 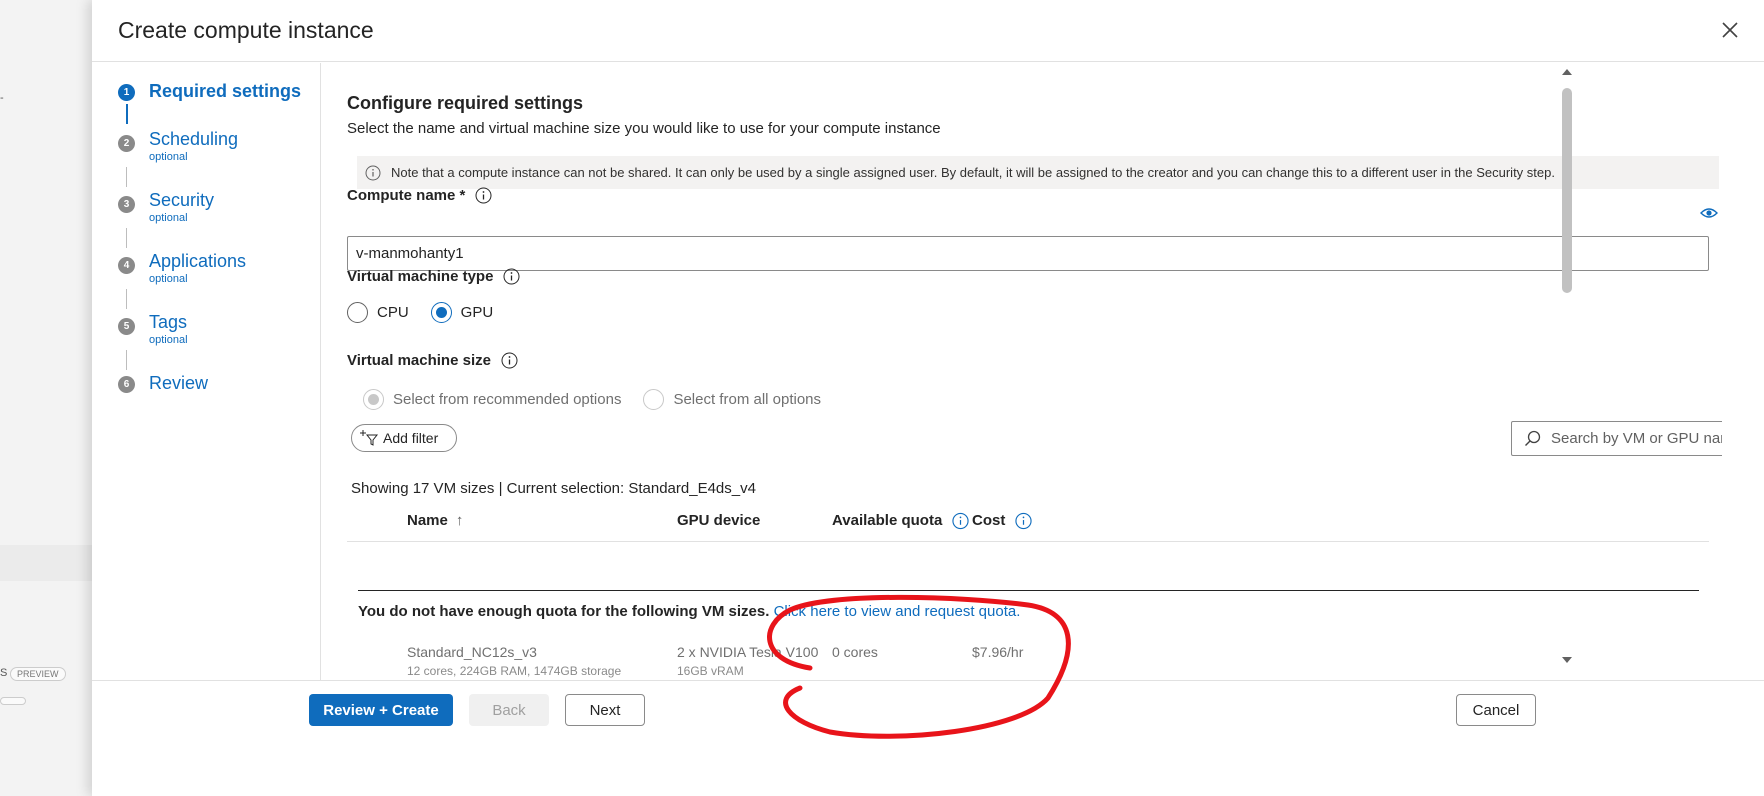 What do you see at coordinates (855, 652) in the screenshot?
I see `quota-cell: 0 cores` at bounding box center [855, 652].